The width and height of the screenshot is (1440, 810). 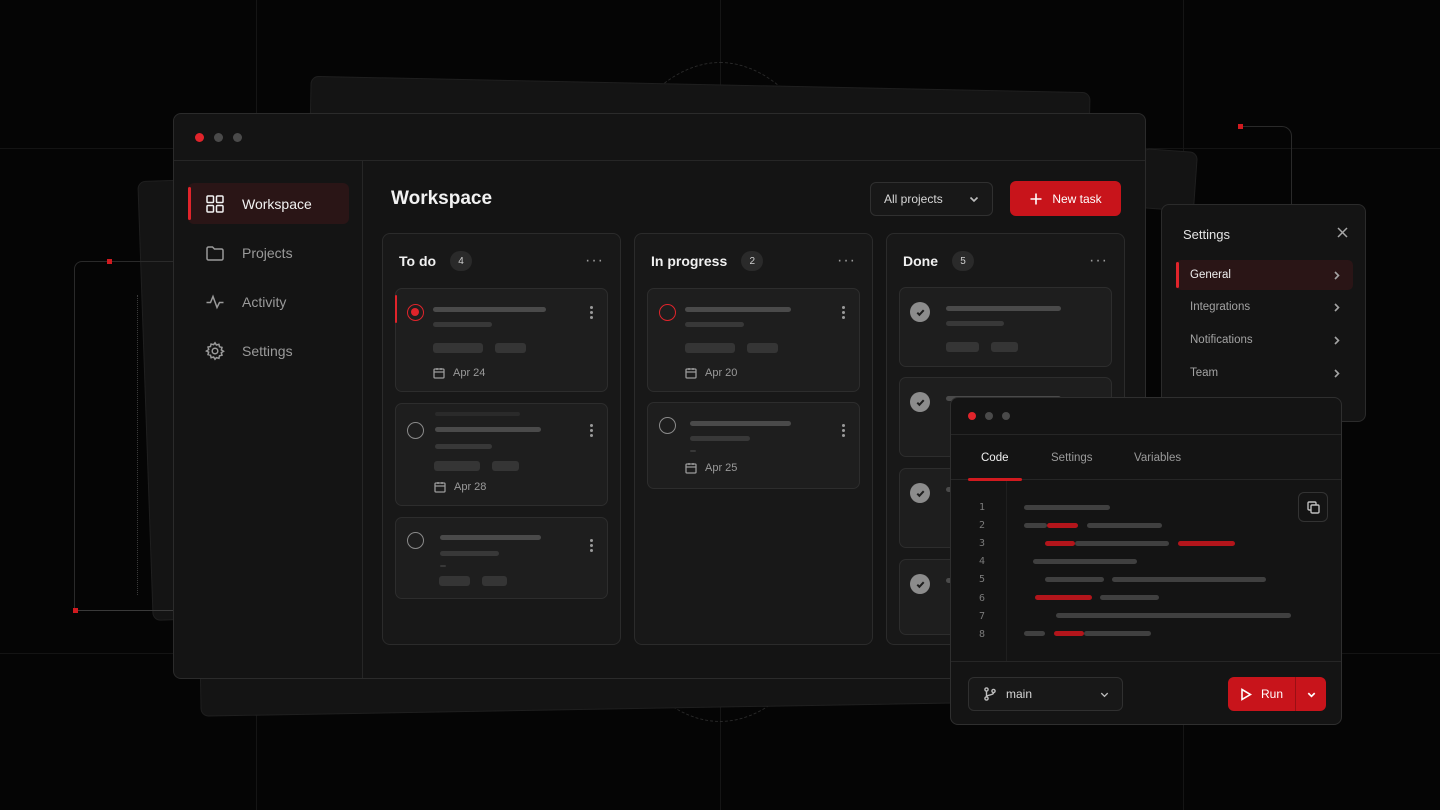 I want to click on branch-select: main, so click(x=1045, y=694).